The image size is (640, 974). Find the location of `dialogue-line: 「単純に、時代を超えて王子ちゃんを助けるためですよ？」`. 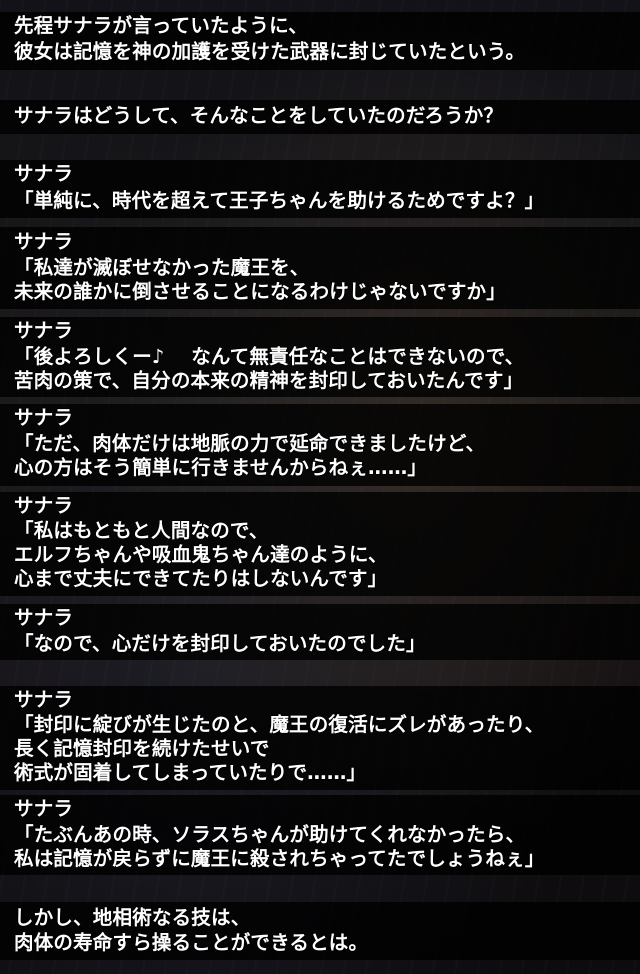

dialogue-line: 「単純に、時代を超えて王子ちゃんを助けるためですよ？」 is located at coordinates (279, 200).